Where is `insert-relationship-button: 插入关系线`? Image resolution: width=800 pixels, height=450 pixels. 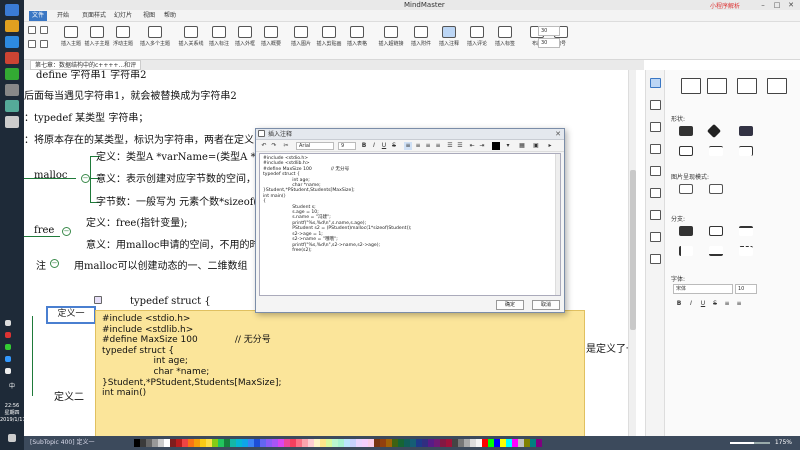
insert-relationship-button: 插入关系线 is located at coordinates (191, 40).